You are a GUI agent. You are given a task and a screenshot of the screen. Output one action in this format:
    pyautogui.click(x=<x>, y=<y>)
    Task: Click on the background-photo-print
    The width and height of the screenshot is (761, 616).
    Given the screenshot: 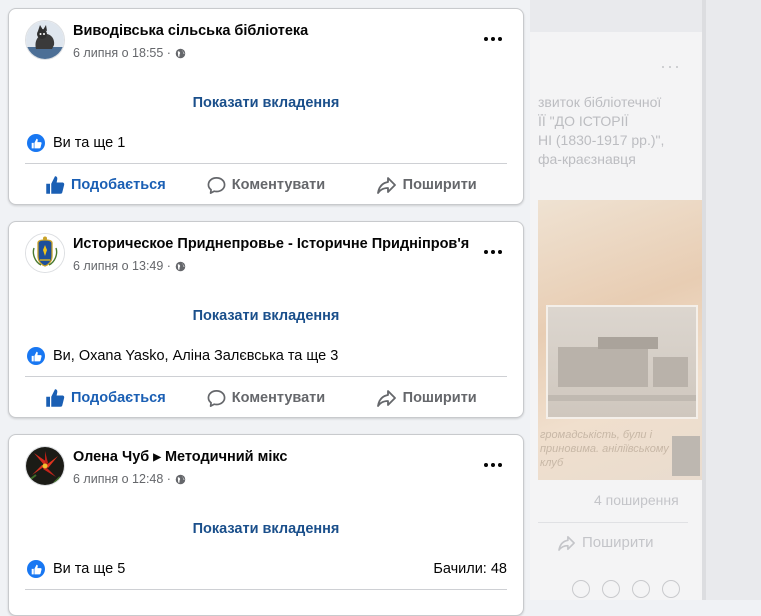 What is the action you would take?
    pyautogui.click(x=622, y=362)
    